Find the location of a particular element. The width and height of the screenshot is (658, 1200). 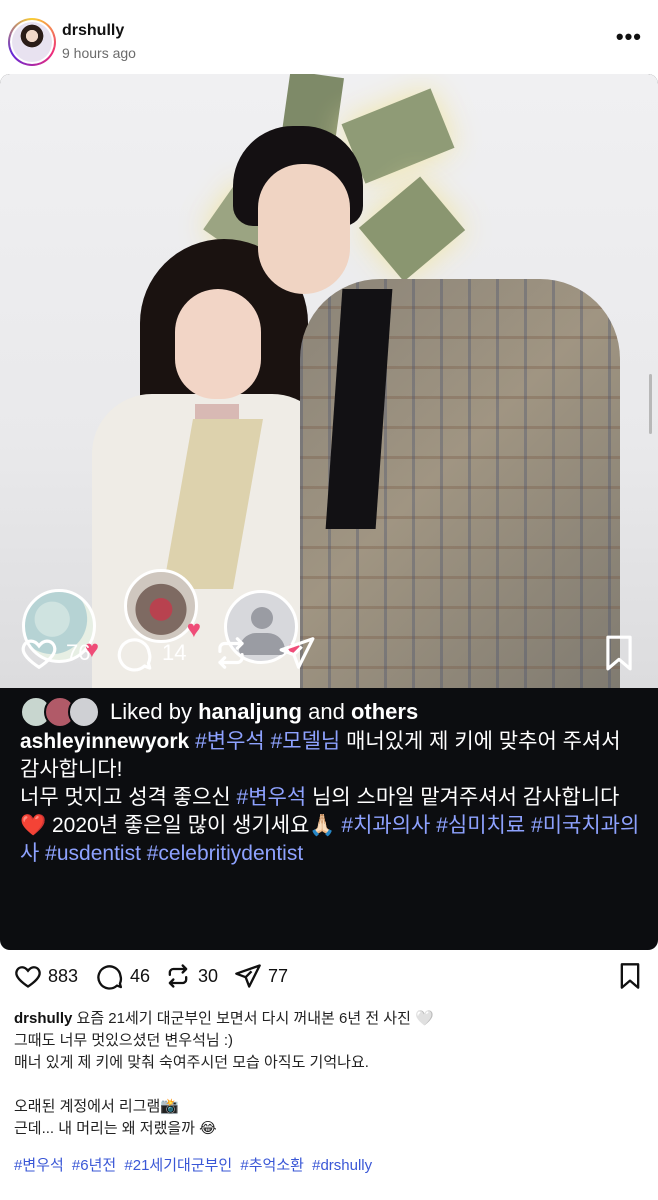

caption-username: ashleyinnewyork is located at coordinates (104, 741).